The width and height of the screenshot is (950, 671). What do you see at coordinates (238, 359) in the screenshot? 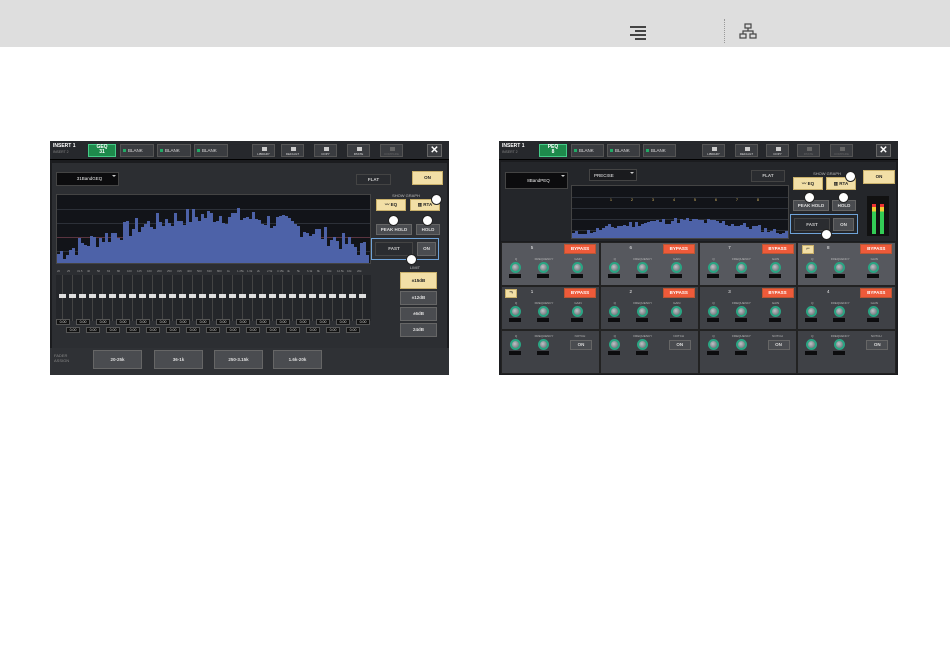
I see `fader-assign-3-button: 250-3.15k` at bounding box center [238, 359].